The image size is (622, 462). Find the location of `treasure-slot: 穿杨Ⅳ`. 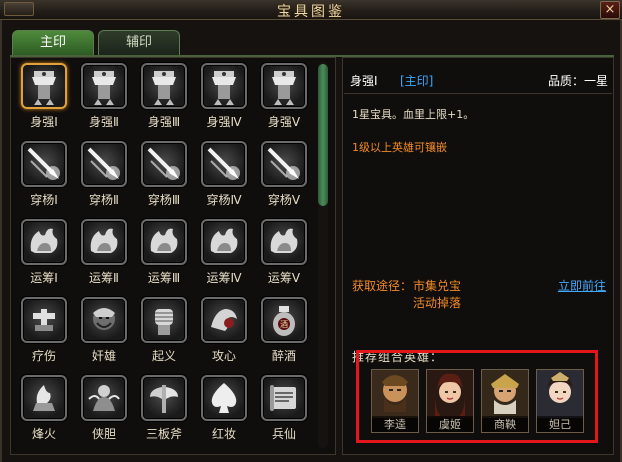

treasure-slot: 穿杨Ⅳ is located at coordinates (224, 179).